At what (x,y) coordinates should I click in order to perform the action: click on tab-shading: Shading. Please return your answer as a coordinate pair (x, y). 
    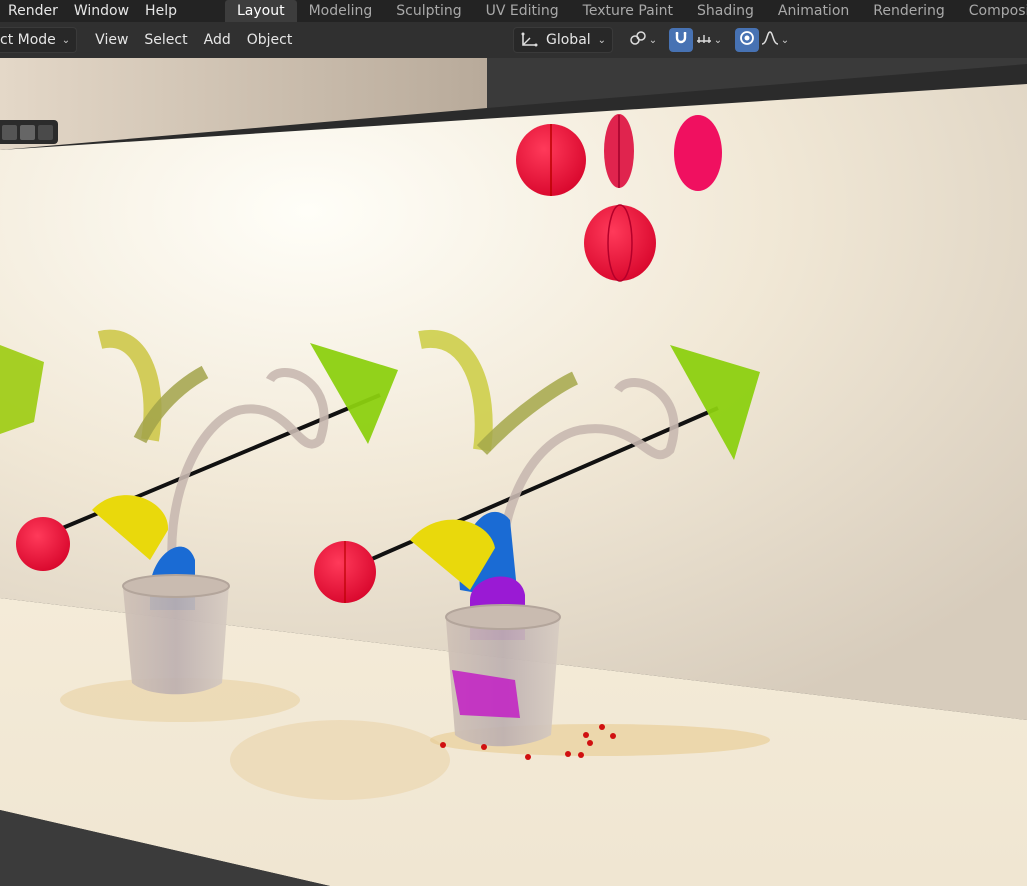
    Looking at the image, I should click on (725, 11).